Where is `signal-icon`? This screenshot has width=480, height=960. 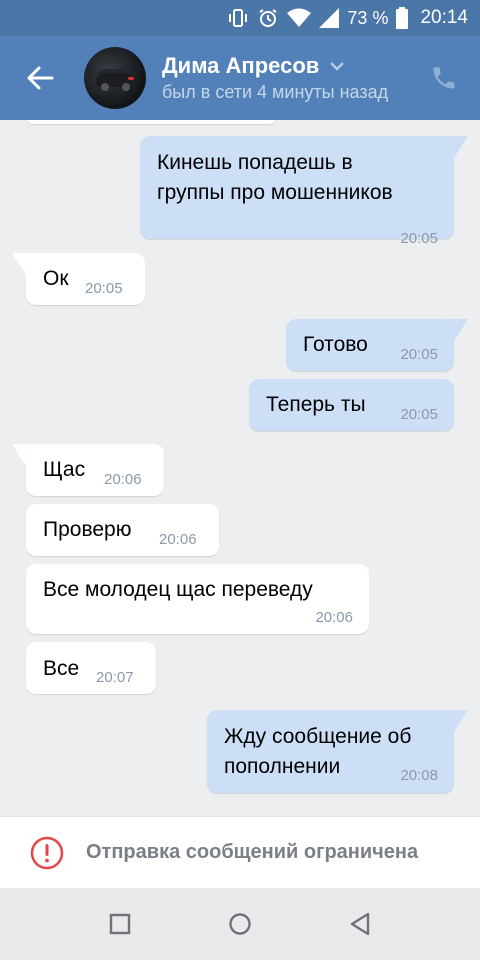
signal-icon is located at coordinates (329, 18).